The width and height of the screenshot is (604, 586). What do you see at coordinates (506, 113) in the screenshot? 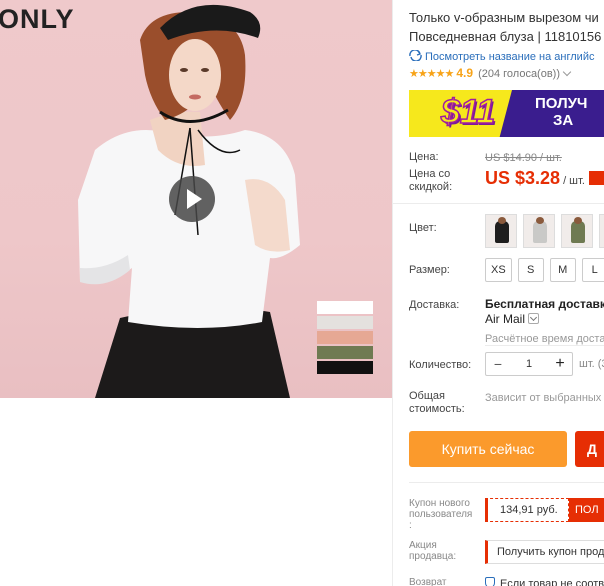
I see `promo-banner: $11 ПОЛУЧ ЗА` at bounding box center [506, 113].